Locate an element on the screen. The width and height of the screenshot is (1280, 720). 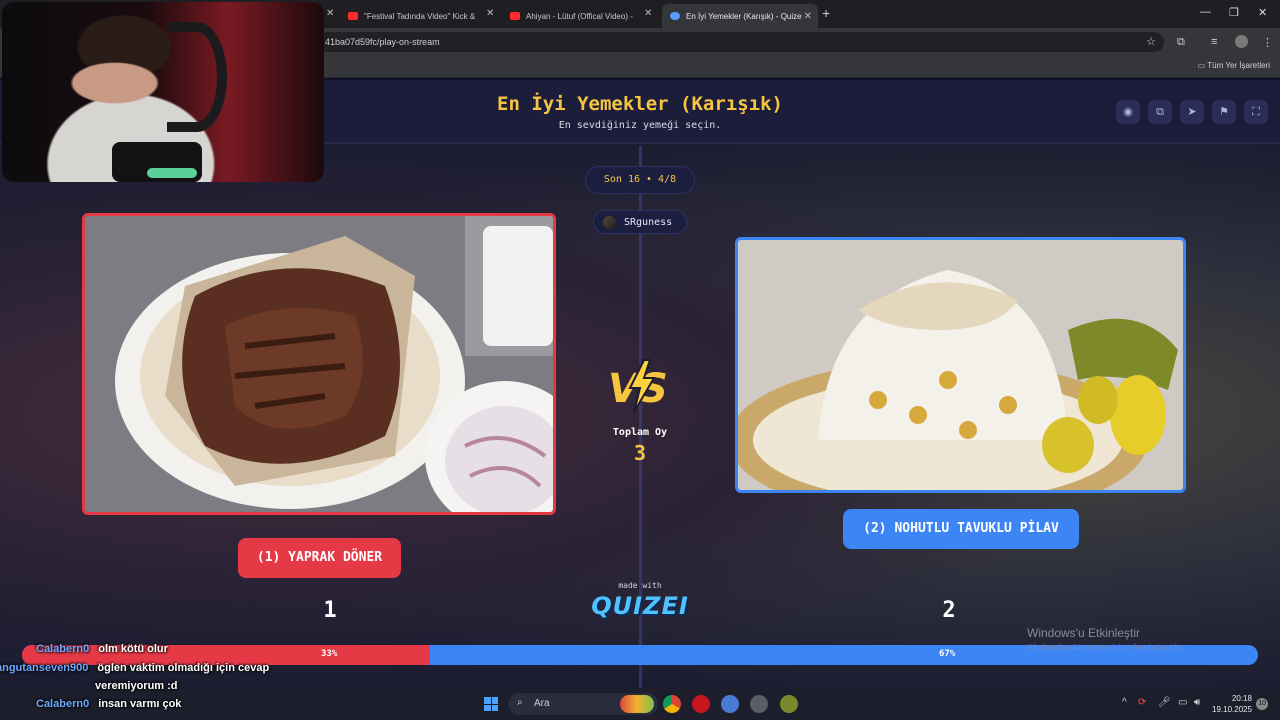
vote-left-button: (1) YAPRAK DÖNER is located at coordinates (319, 558).